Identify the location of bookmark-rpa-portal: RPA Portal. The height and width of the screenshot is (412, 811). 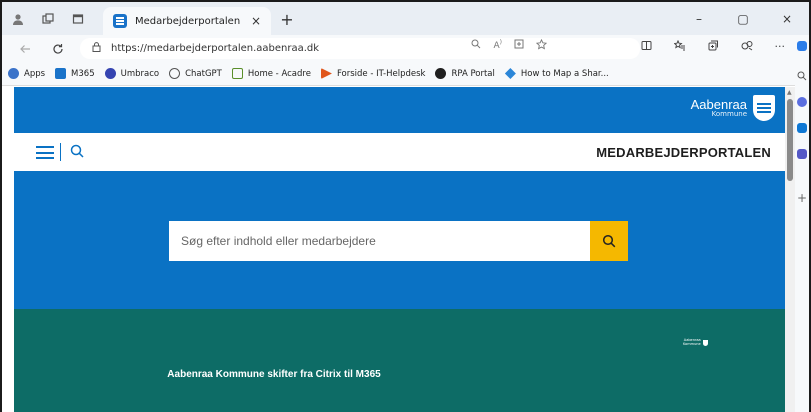
(465, 73).